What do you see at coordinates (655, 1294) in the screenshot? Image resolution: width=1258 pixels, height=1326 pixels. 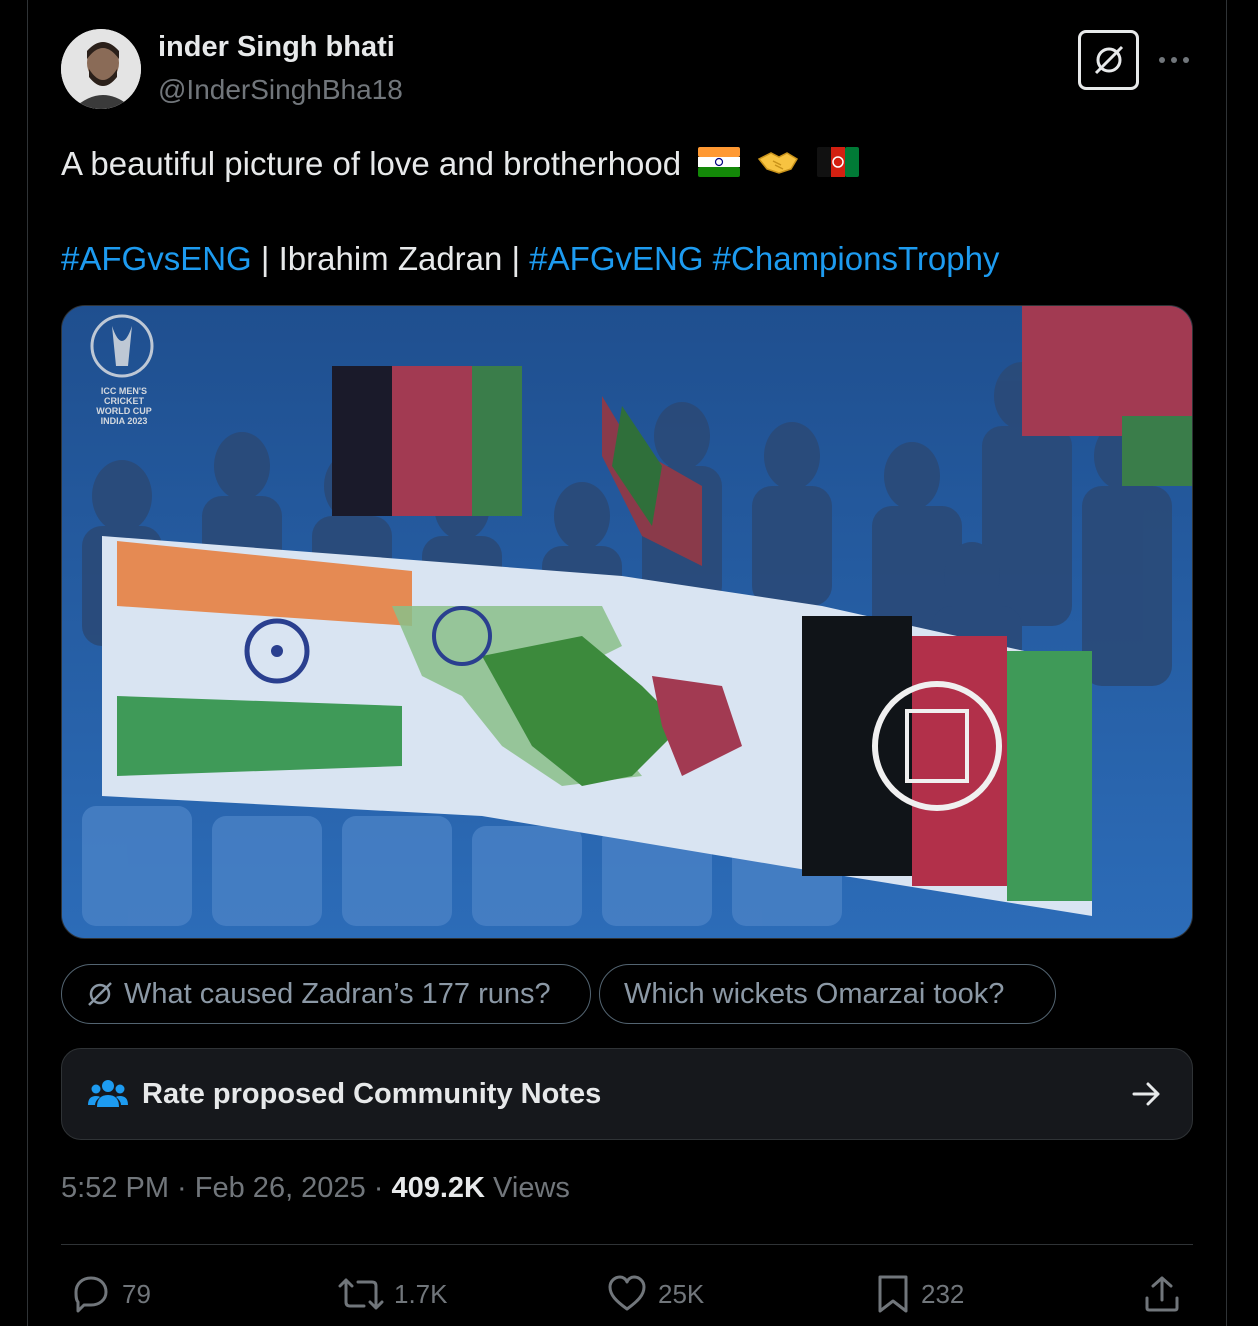 I see `like-button: 25K` at bounding box center [655, 1294].